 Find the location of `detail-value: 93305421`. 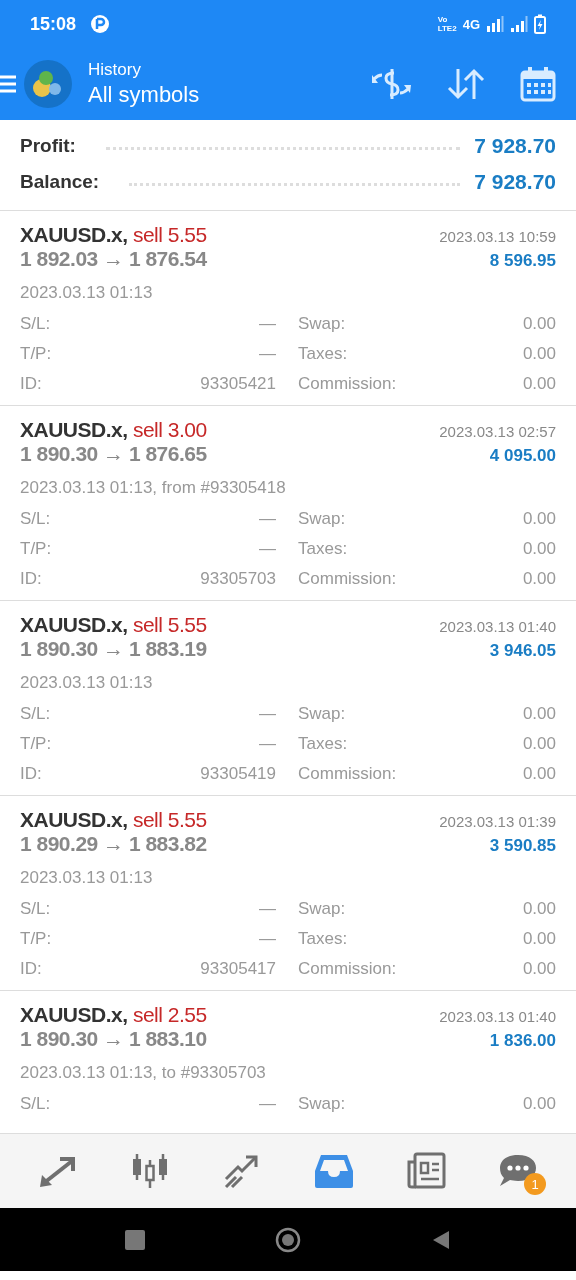

detail-value: 93305421 is located at coordinates (237, 384).